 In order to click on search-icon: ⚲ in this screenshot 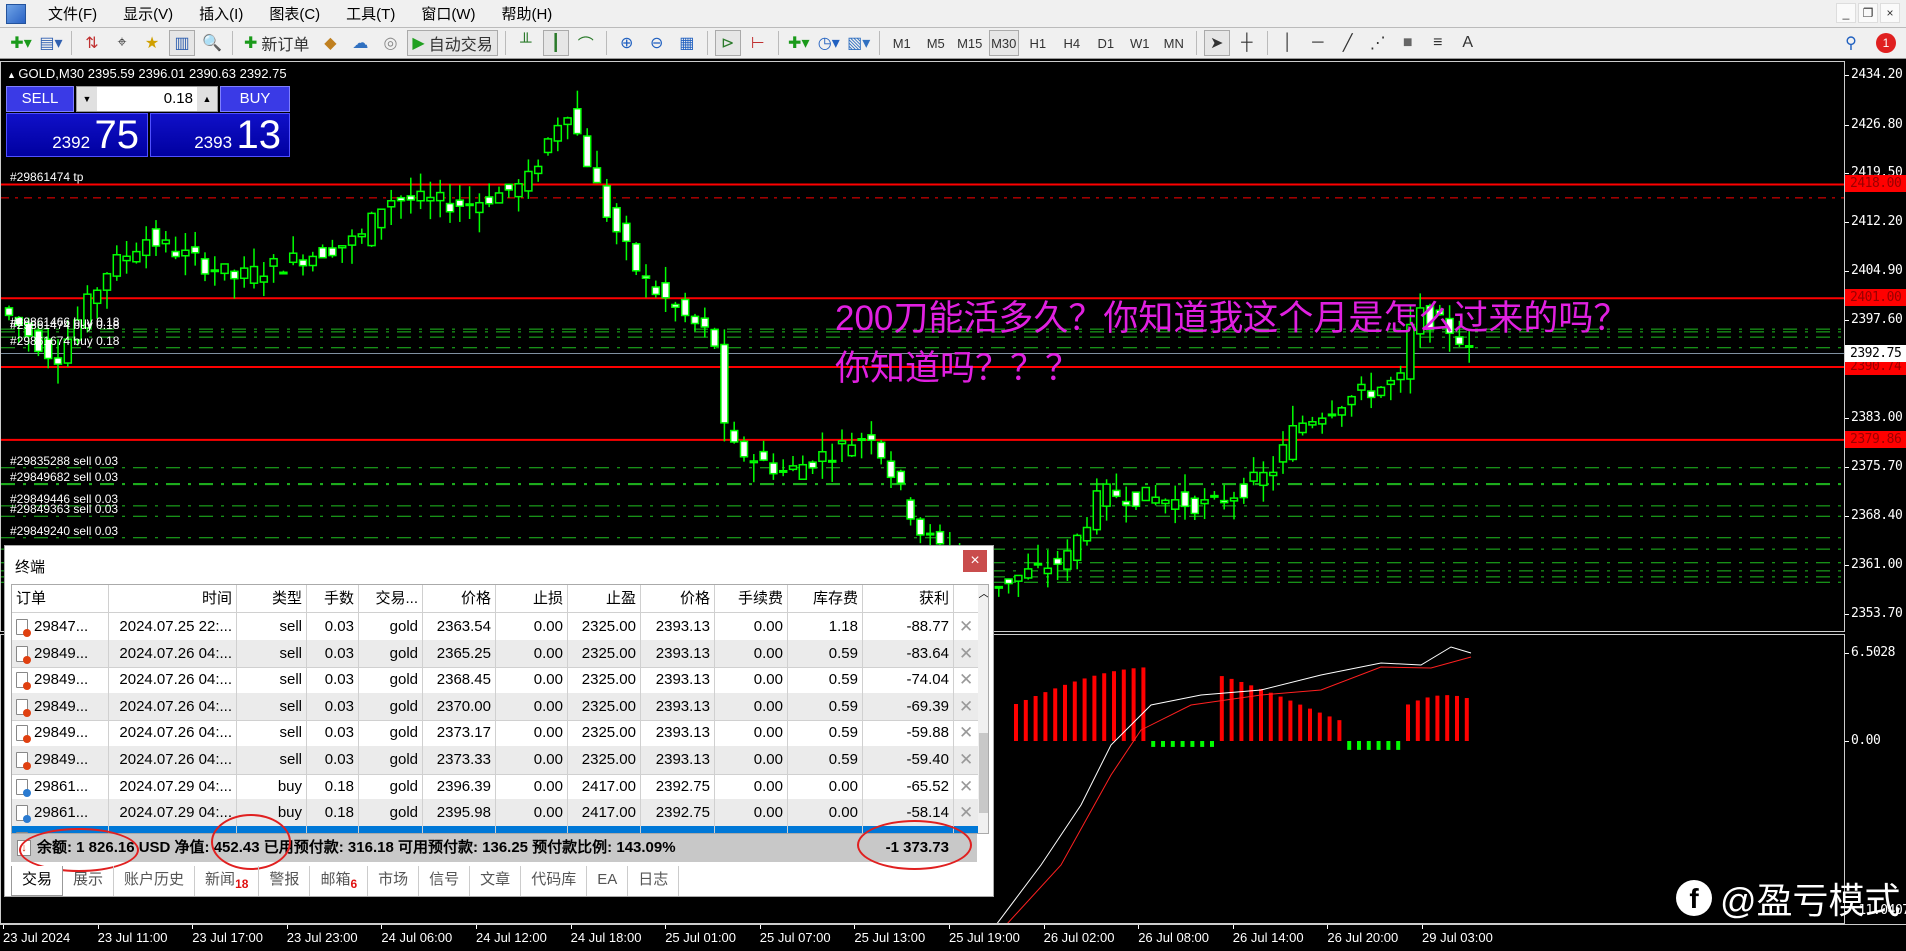, I will do `click(1851, 43)`.